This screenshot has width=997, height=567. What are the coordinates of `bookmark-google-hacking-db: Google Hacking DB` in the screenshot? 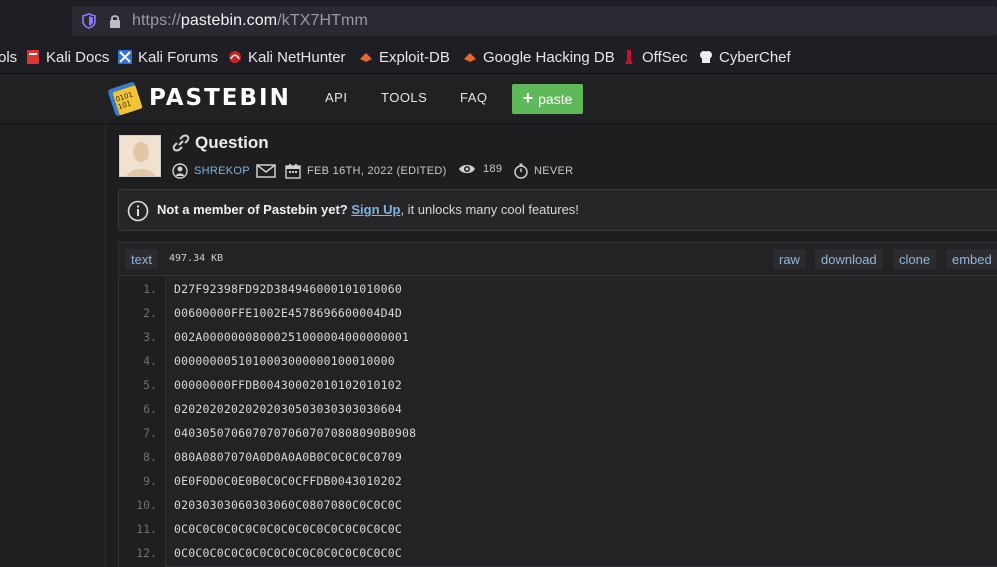 It's located at (539, 57).